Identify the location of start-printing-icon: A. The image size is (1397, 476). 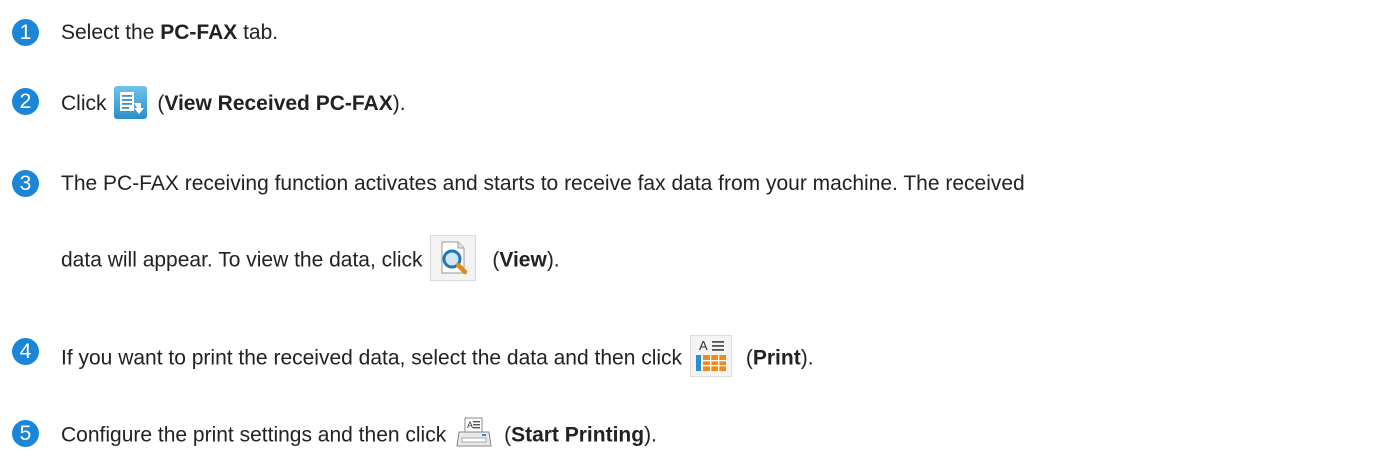
(474, 433).